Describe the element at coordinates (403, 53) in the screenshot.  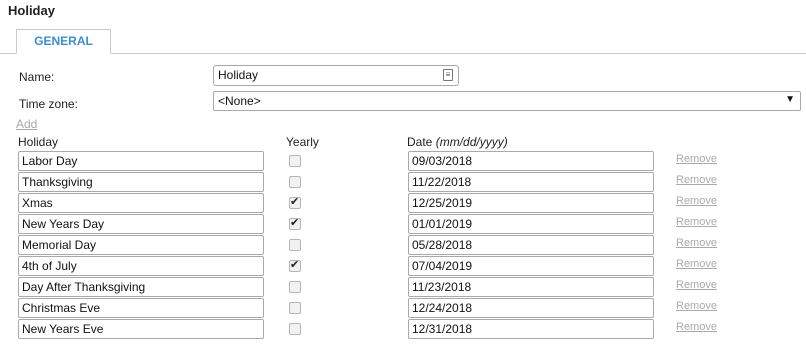
I see `tab-bar-divider` at that location.